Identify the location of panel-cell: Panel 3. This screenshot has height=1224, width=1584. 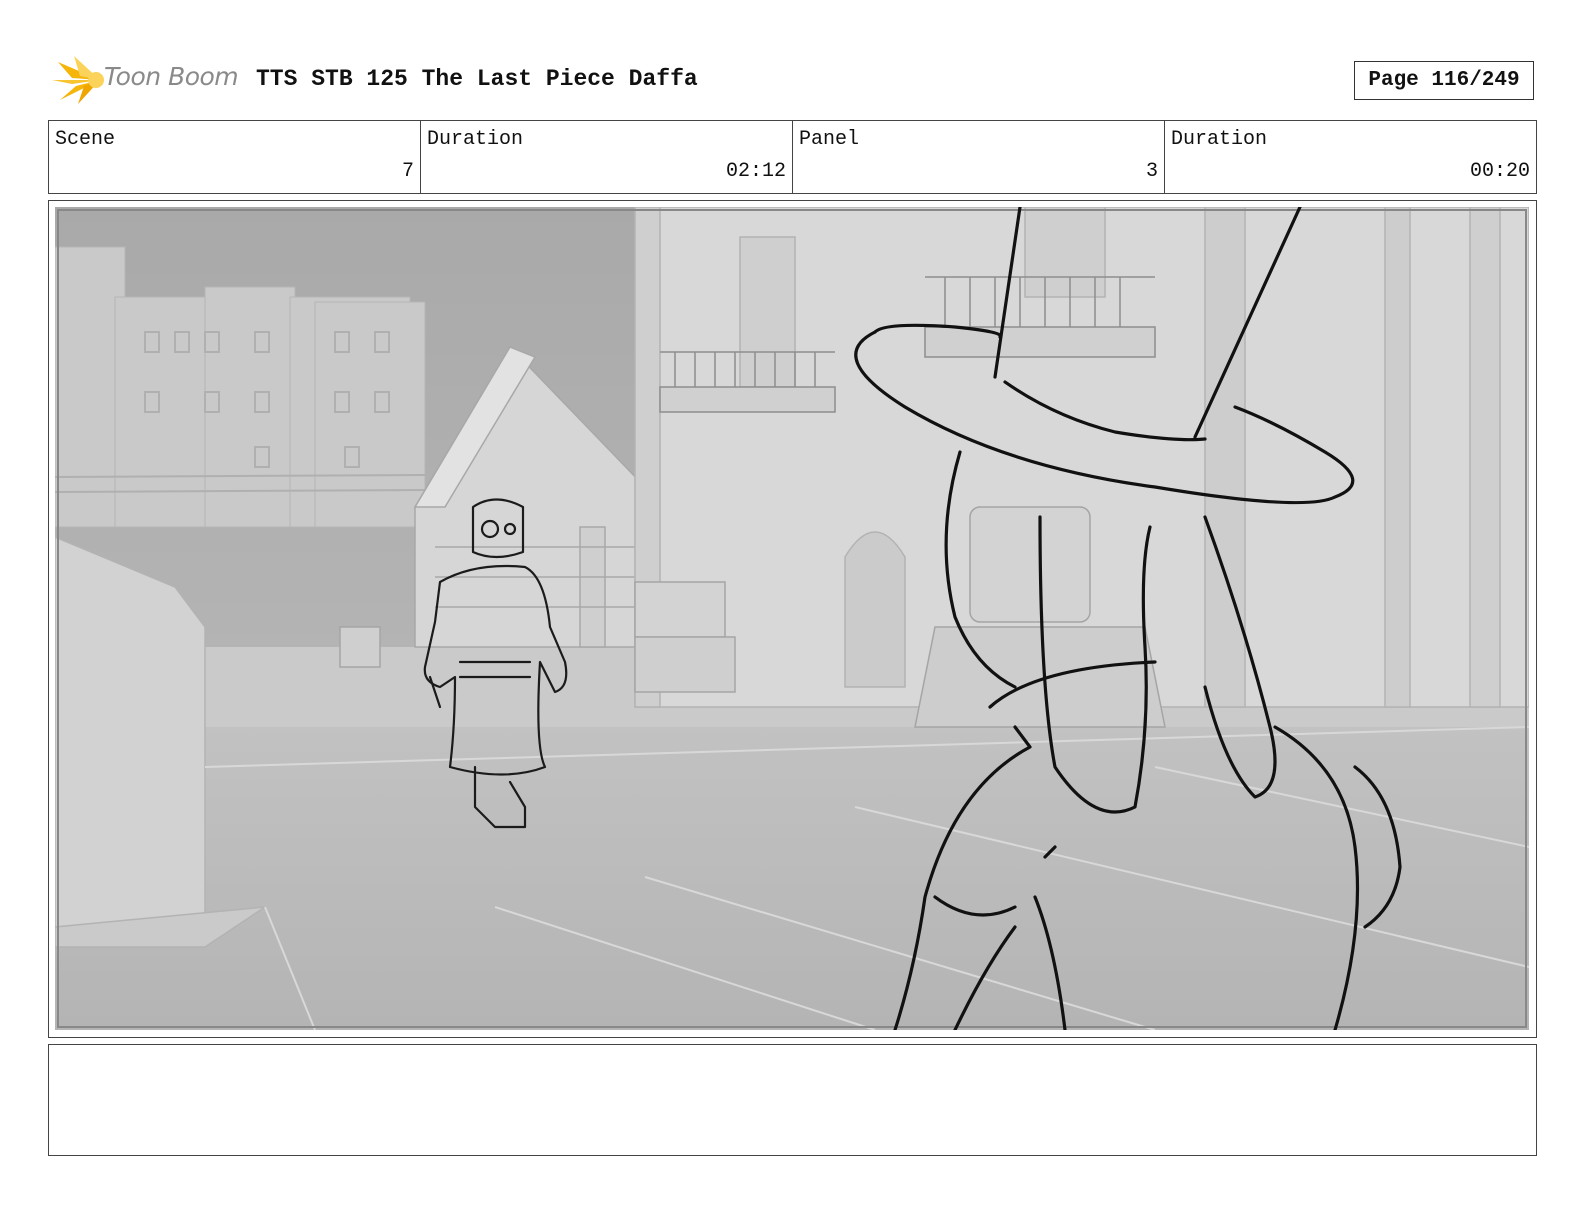
(979, 157).